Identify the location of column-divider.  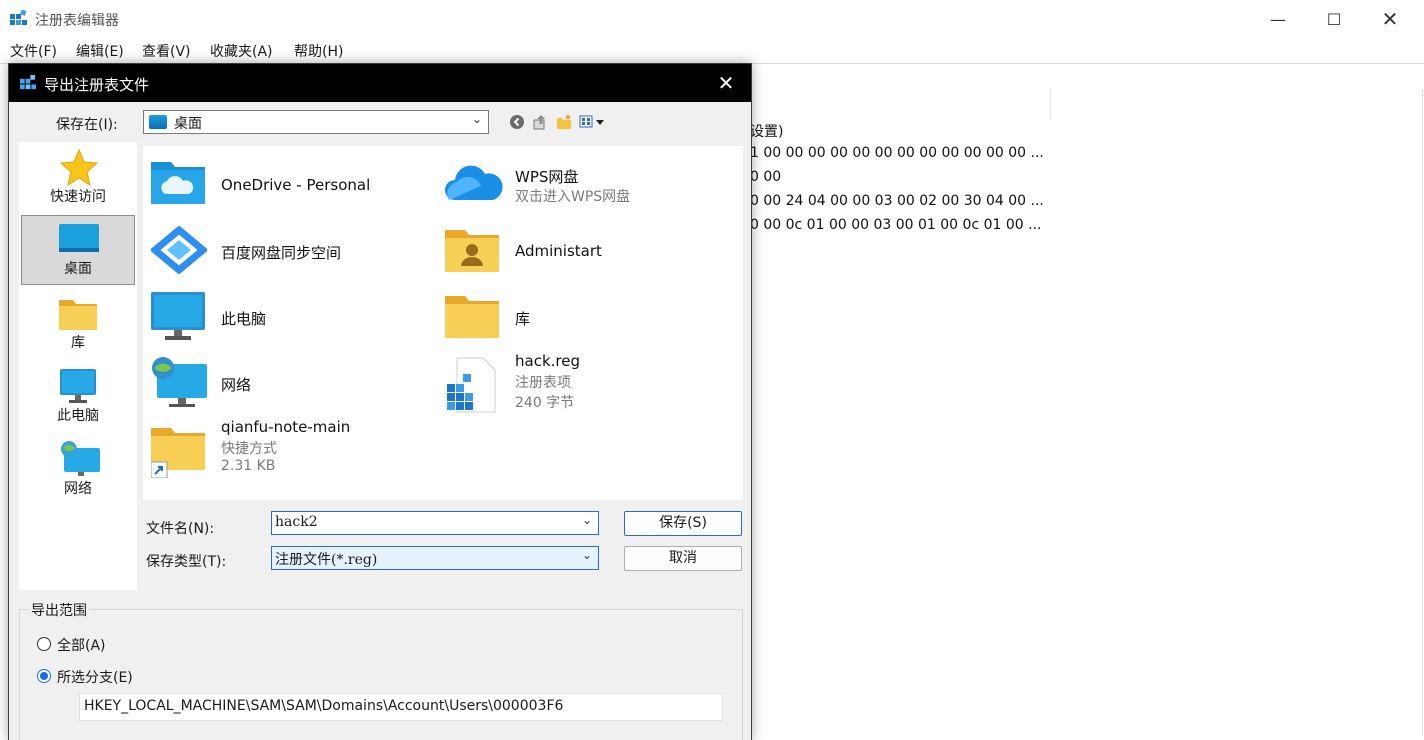
(1050, 104).